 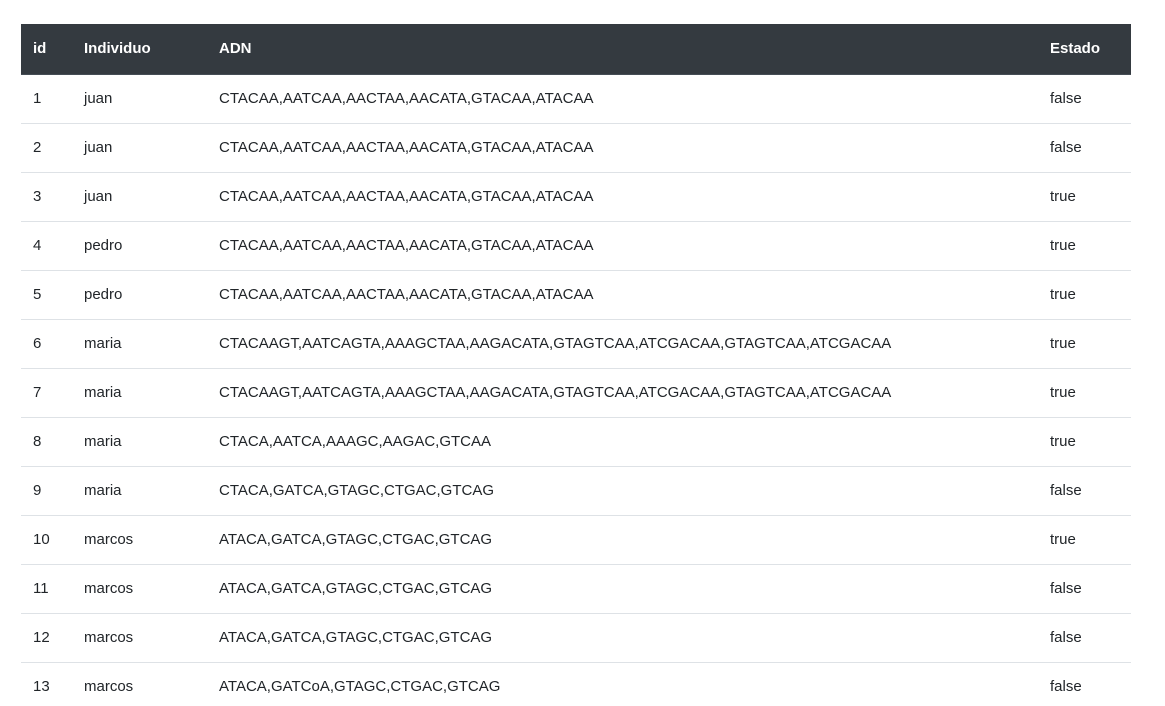 I want to click on column-header-estado: Estado, so click(x=1084, y=49).